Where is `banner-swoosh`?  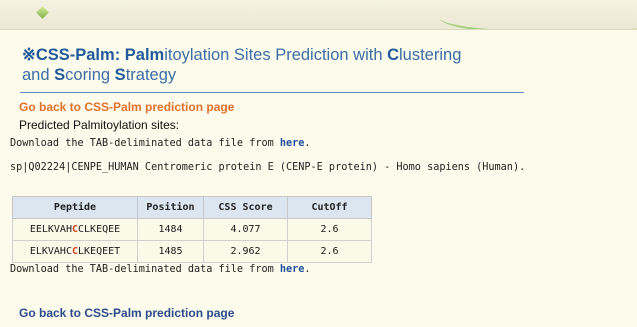
banner-swoosh is located at coordinates (538, 14).